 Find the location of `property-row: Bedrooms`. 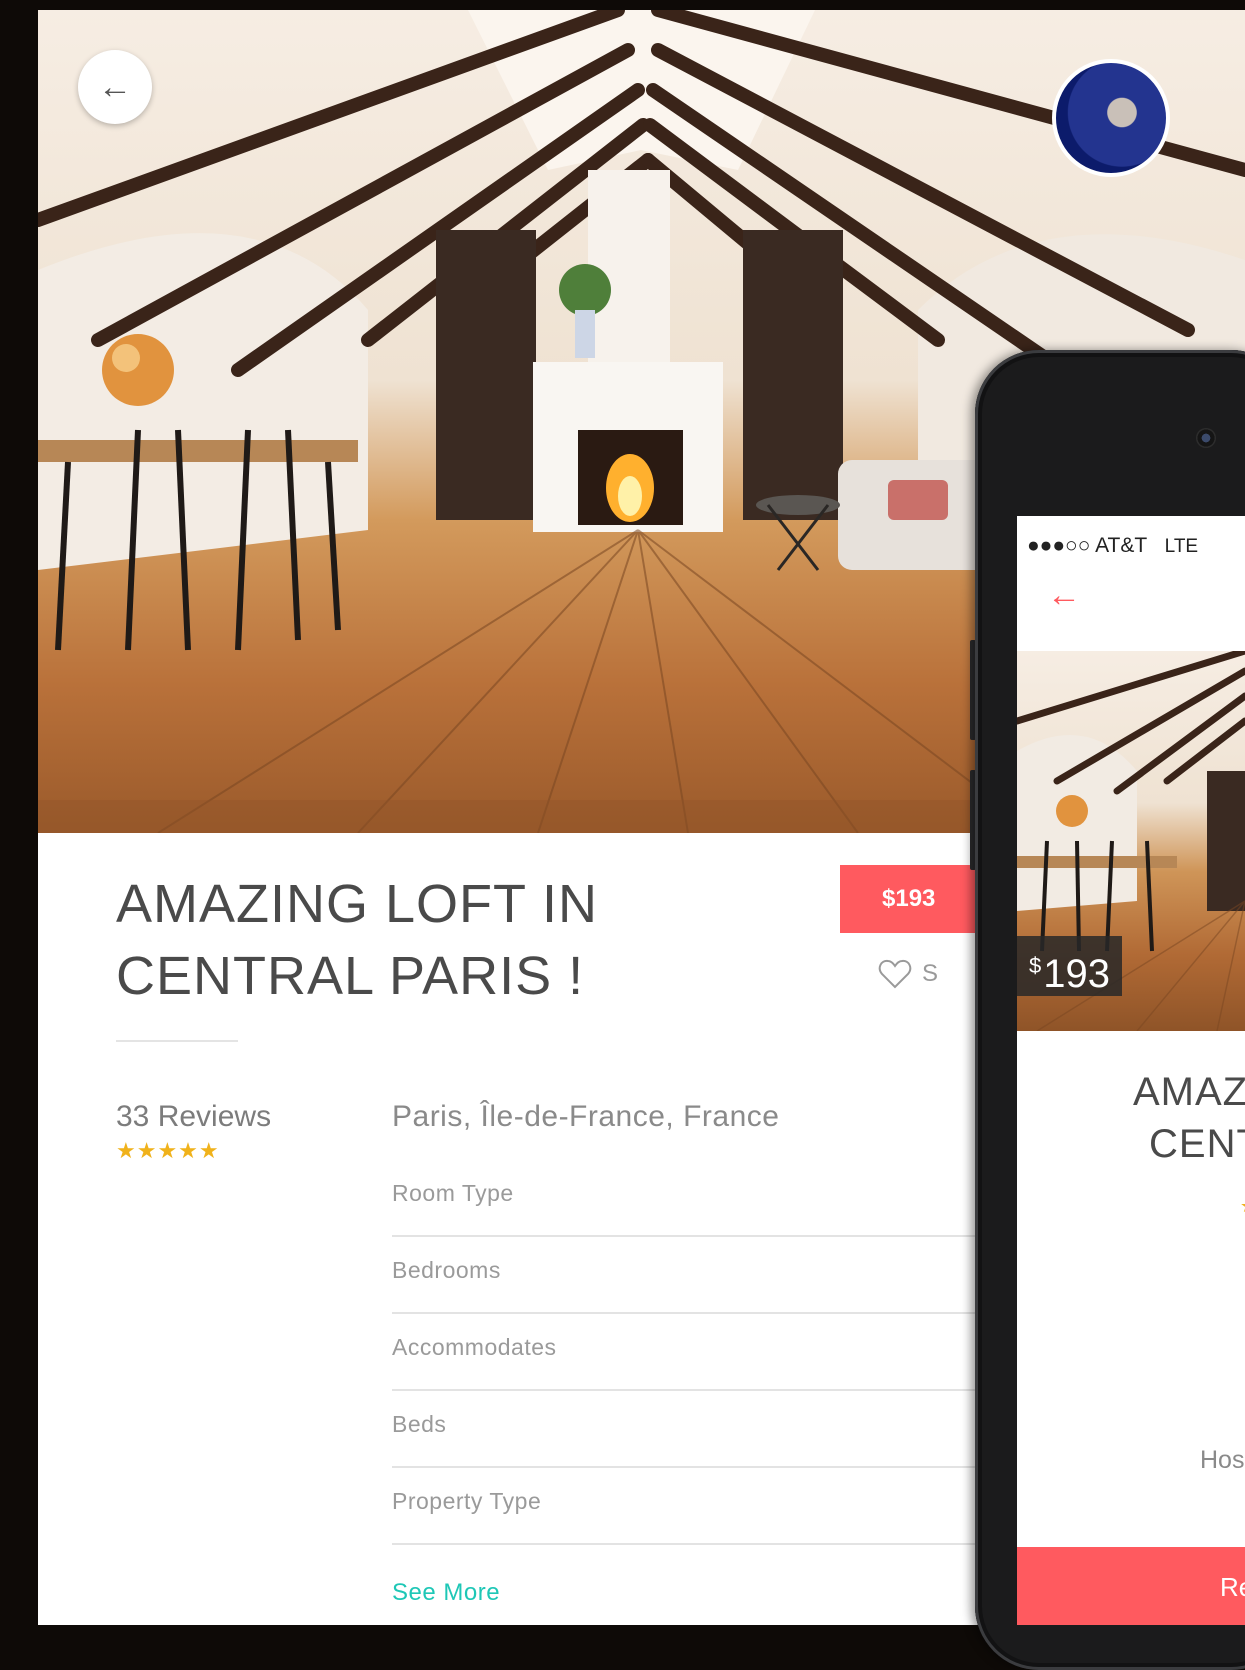

property-row: Bedrooms is located at coordinates (692, 1275).